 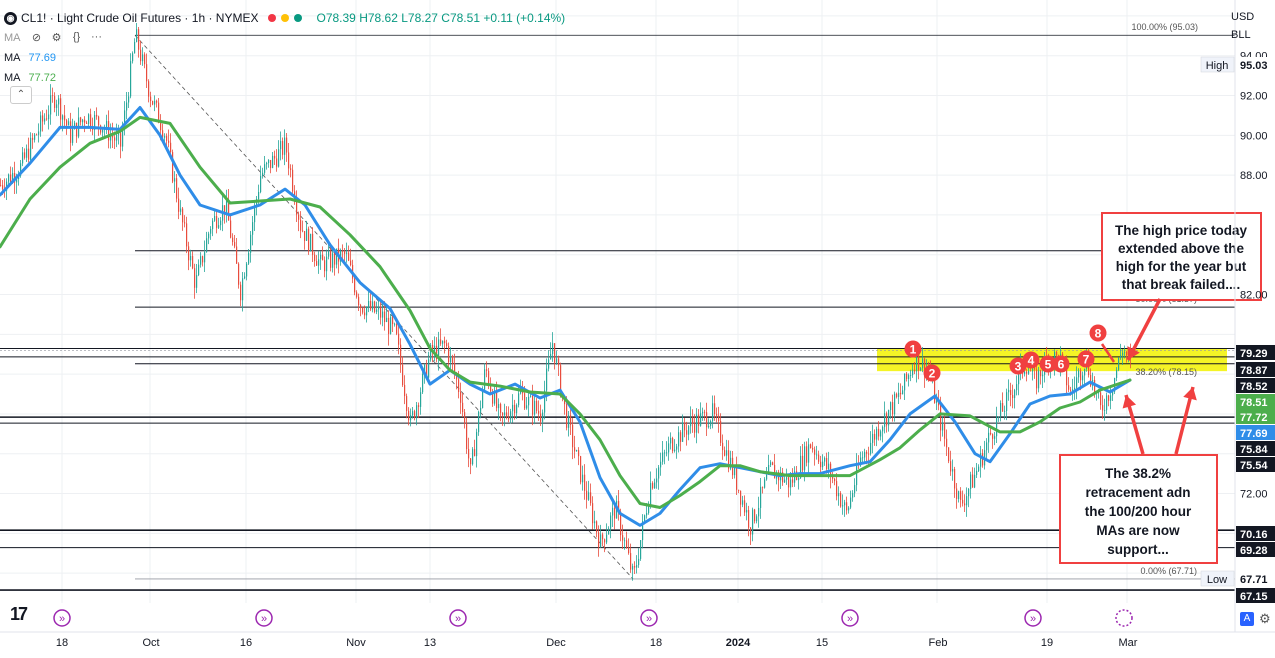 What do you see at coordinates (33, 18) in the screenshot?
I see `symbol-label: CL1!` at bounding box center [33, 18].